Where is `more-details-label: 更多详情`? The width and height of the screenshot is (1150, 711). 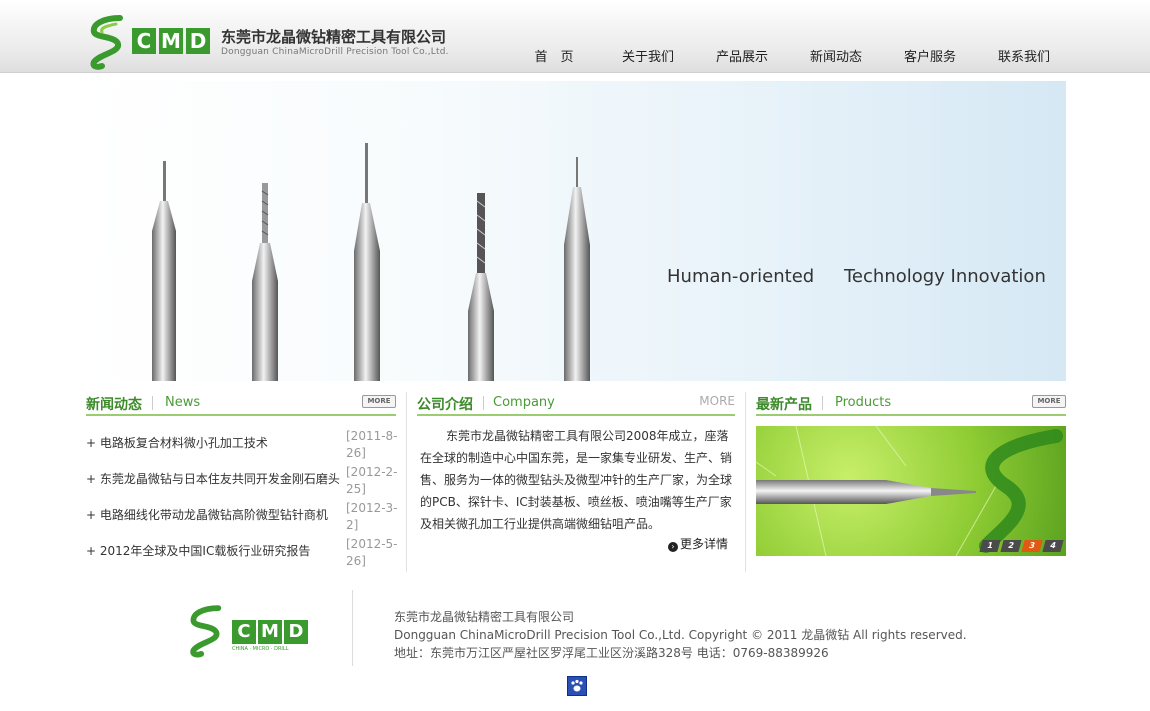 more-details-label: 更多详情 is located at coordinates (704, 544).